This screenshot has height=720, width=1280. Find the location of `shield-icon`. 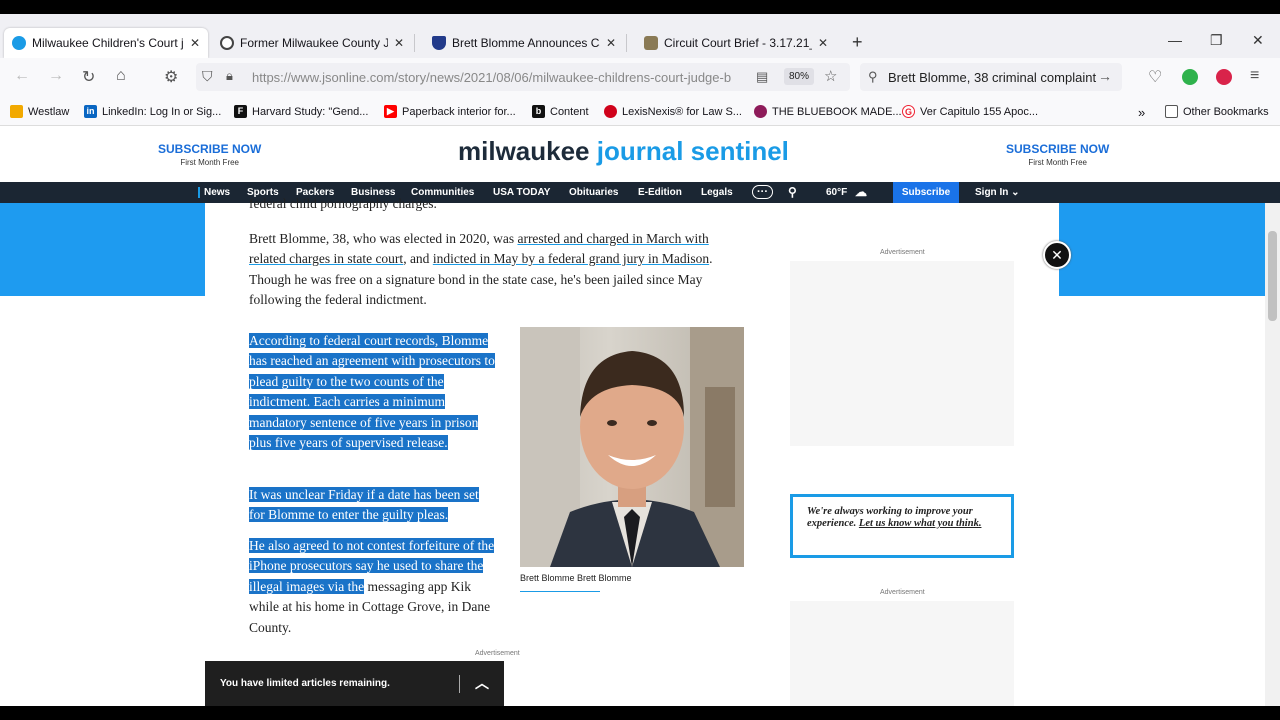

shield-icon is located at coordinates (439, 43).